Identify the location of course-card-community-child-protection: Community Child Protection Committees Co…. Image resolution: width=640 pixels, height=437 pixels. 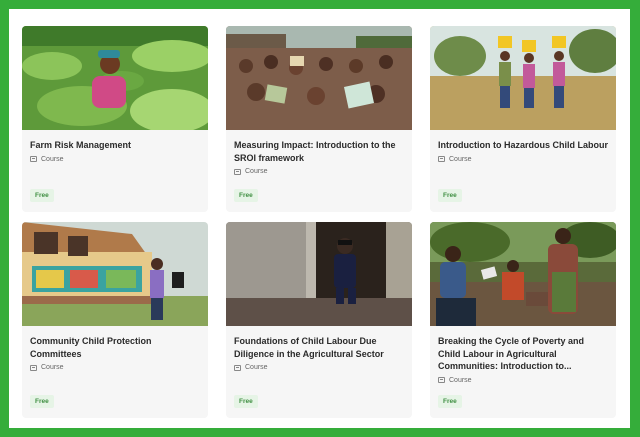
(115, 320).